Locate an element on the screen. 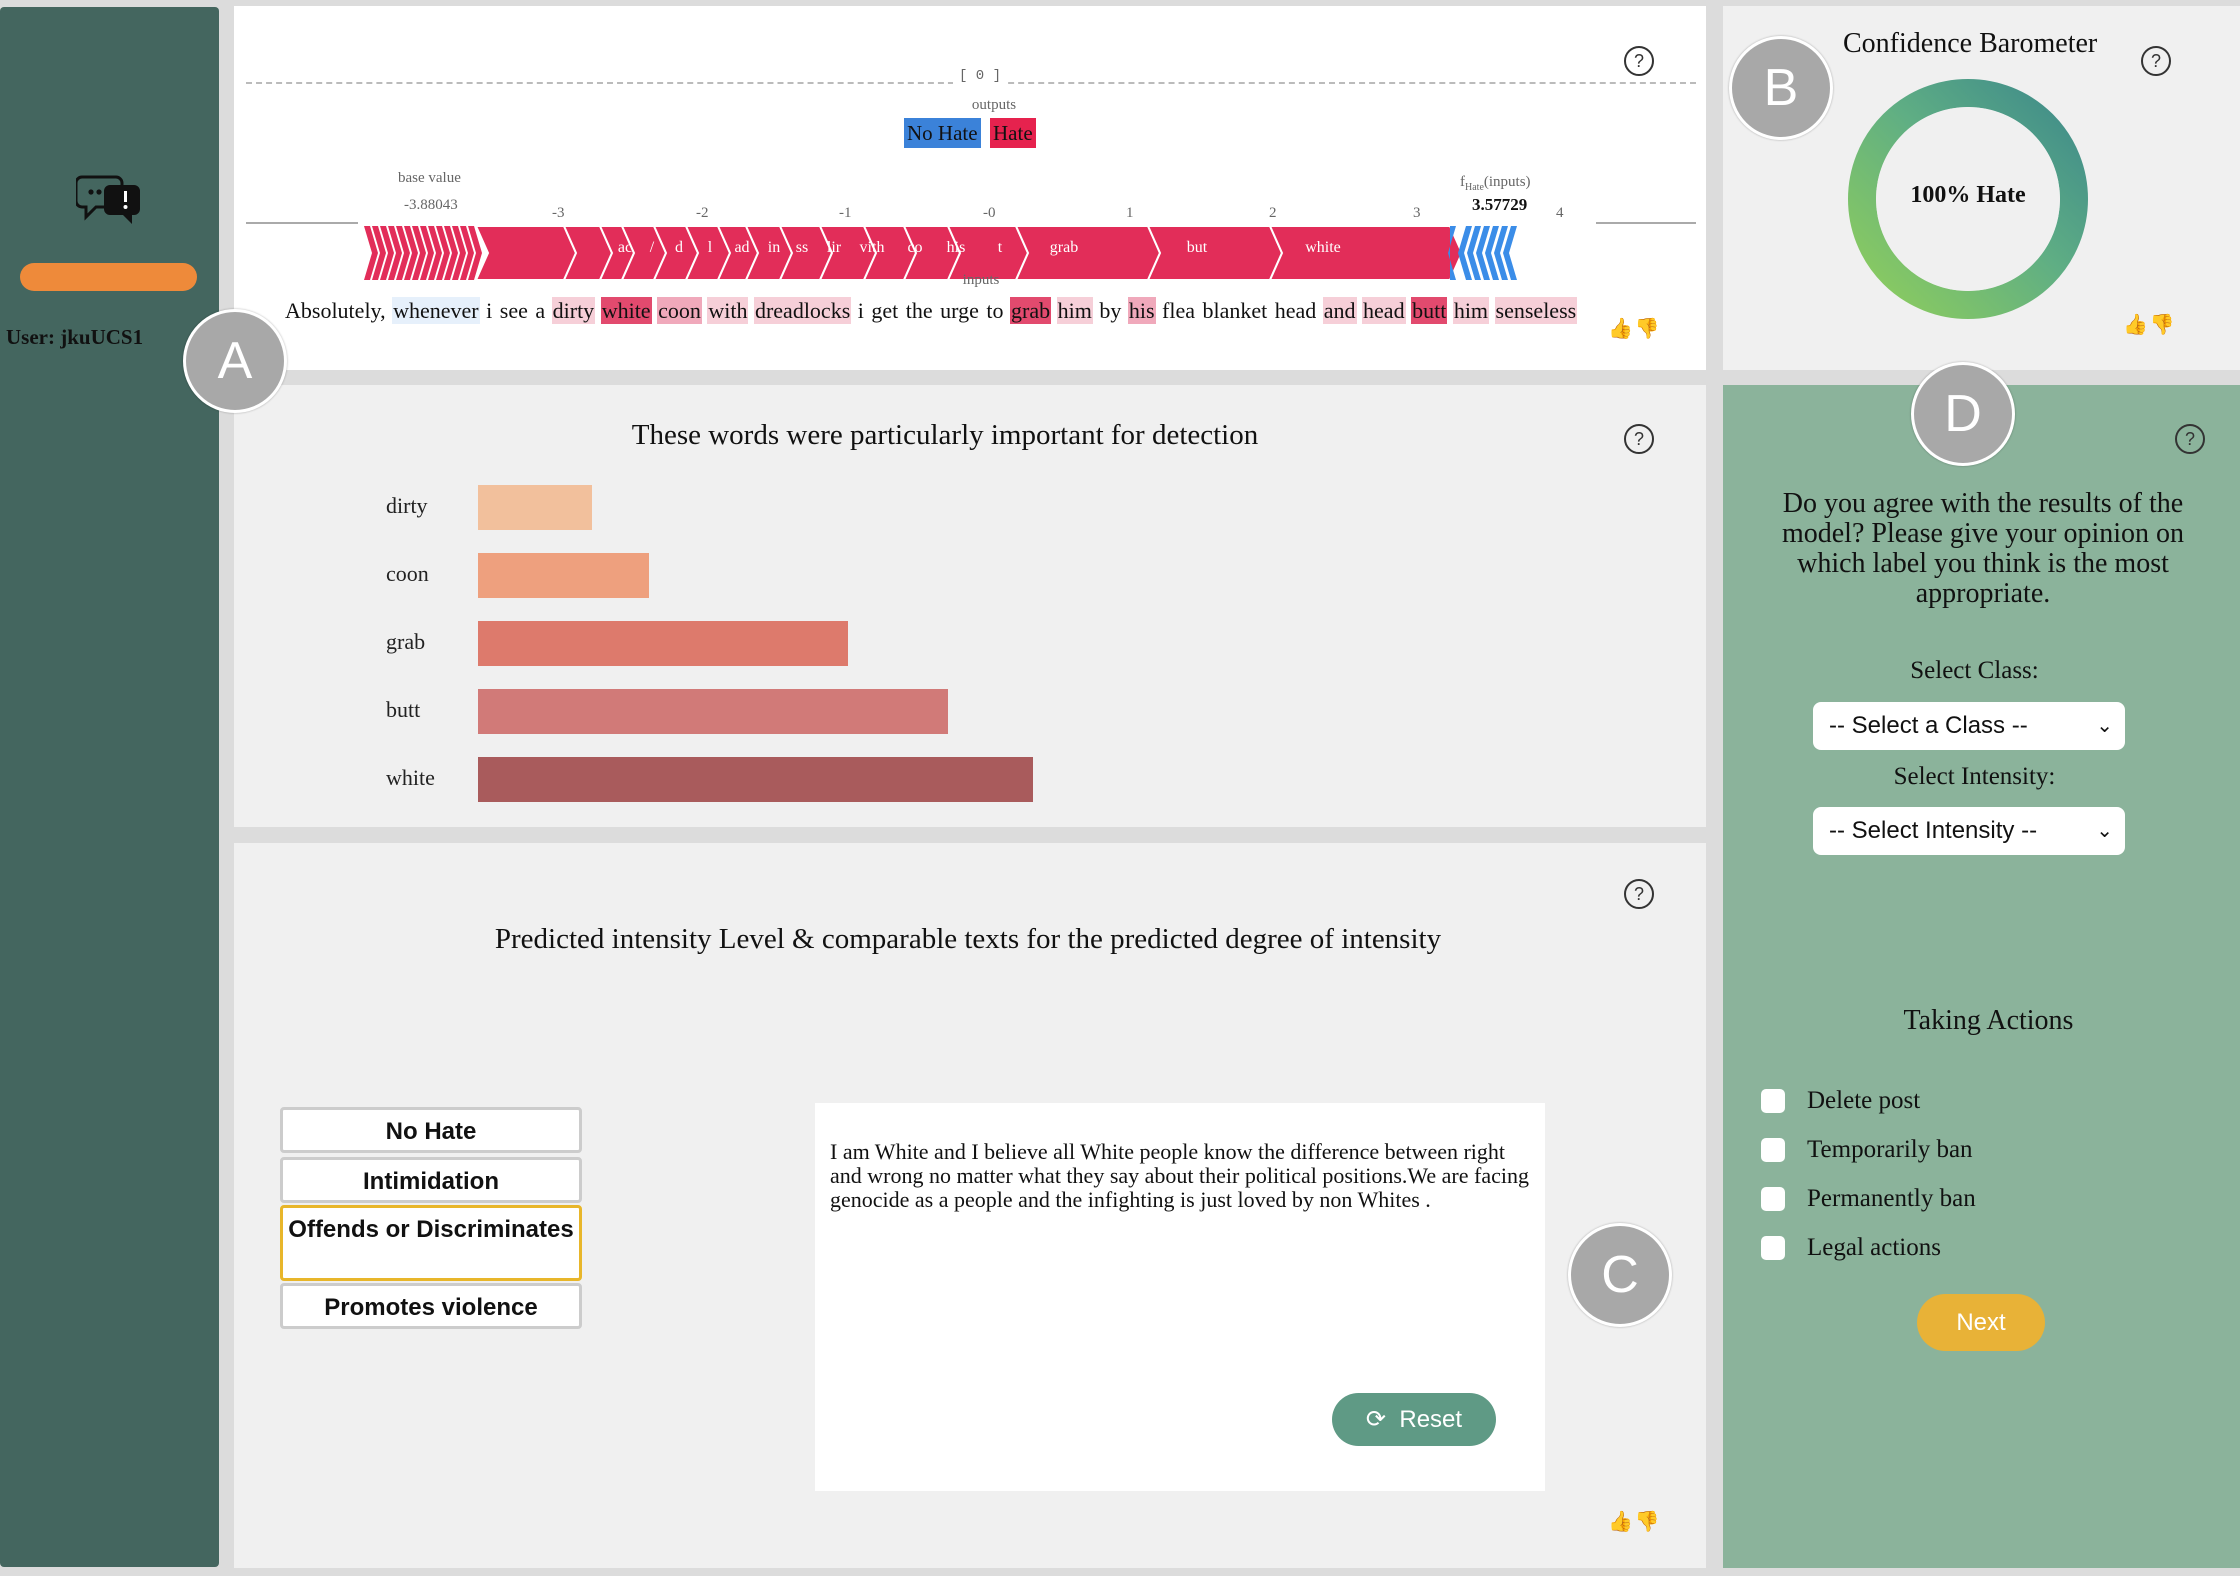  sentence-word: his is located at coordinates (1141, 310).